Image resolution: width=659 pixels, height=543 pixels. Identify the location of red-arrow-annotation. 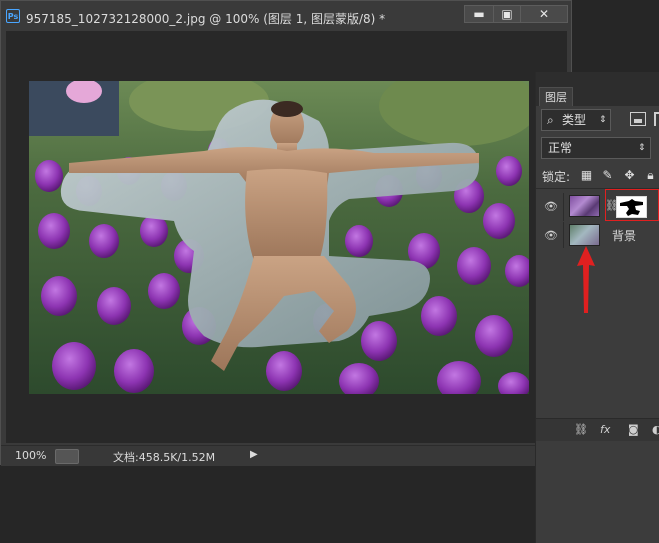
(586, 279).